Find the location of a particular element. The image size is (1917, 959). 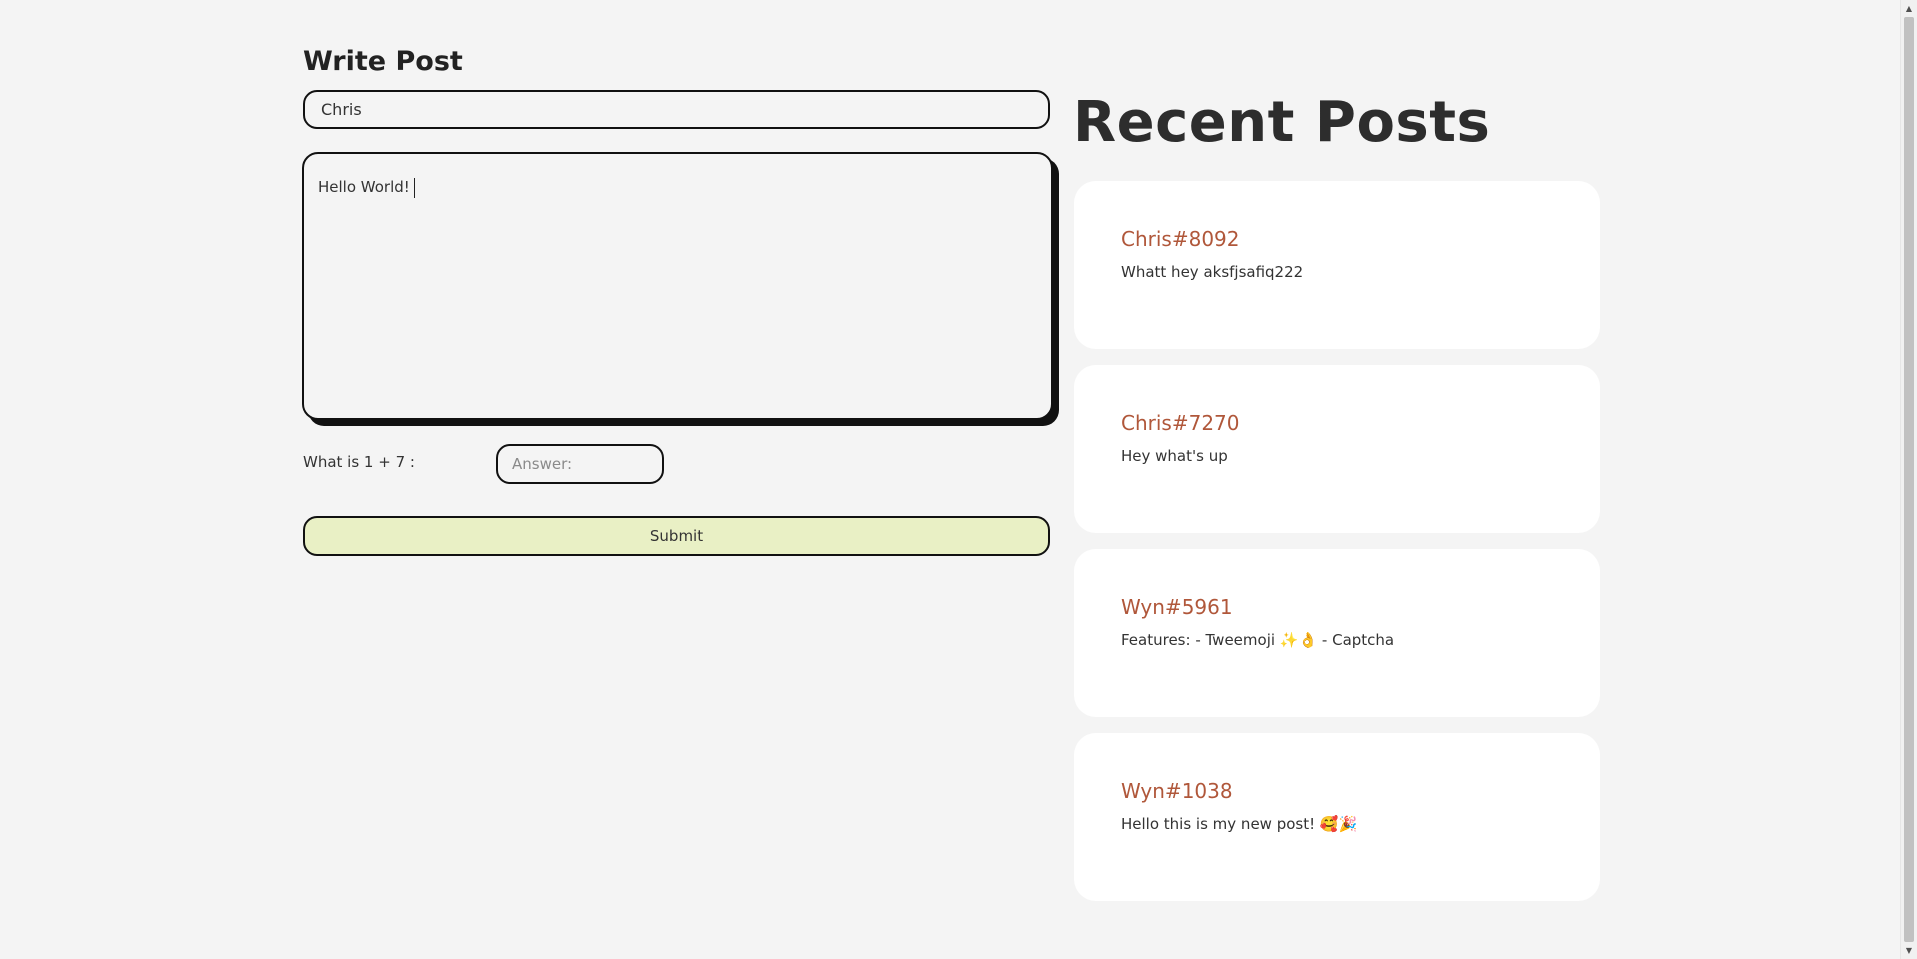

post-textarea-container: Hello World! is located at coordinates (677, 286).